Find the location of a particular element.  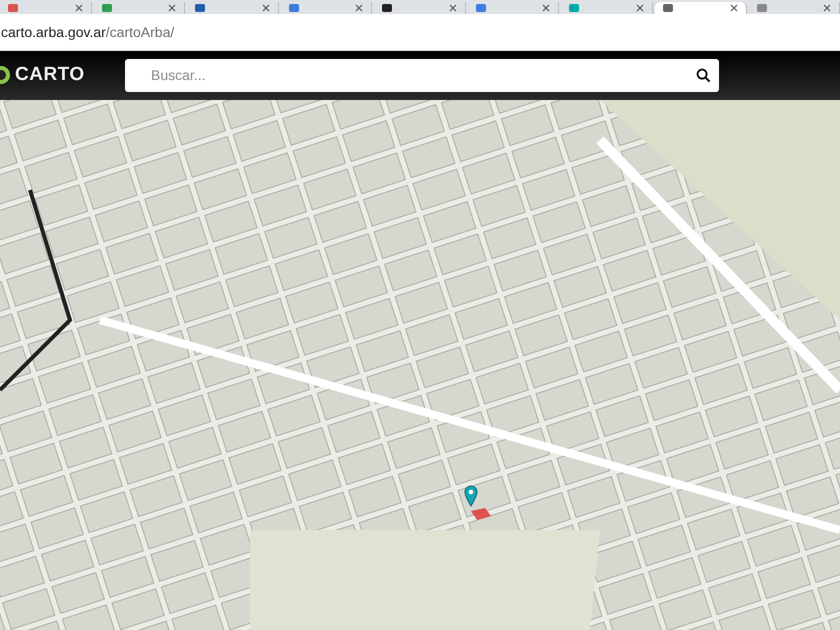

parcel-marker-icon is located at coordinates (481, 514).